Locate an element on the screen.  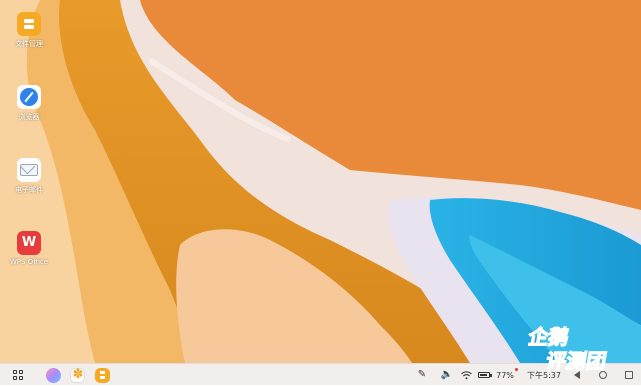
assistant-app-icon is located at coordinates (53, 375).